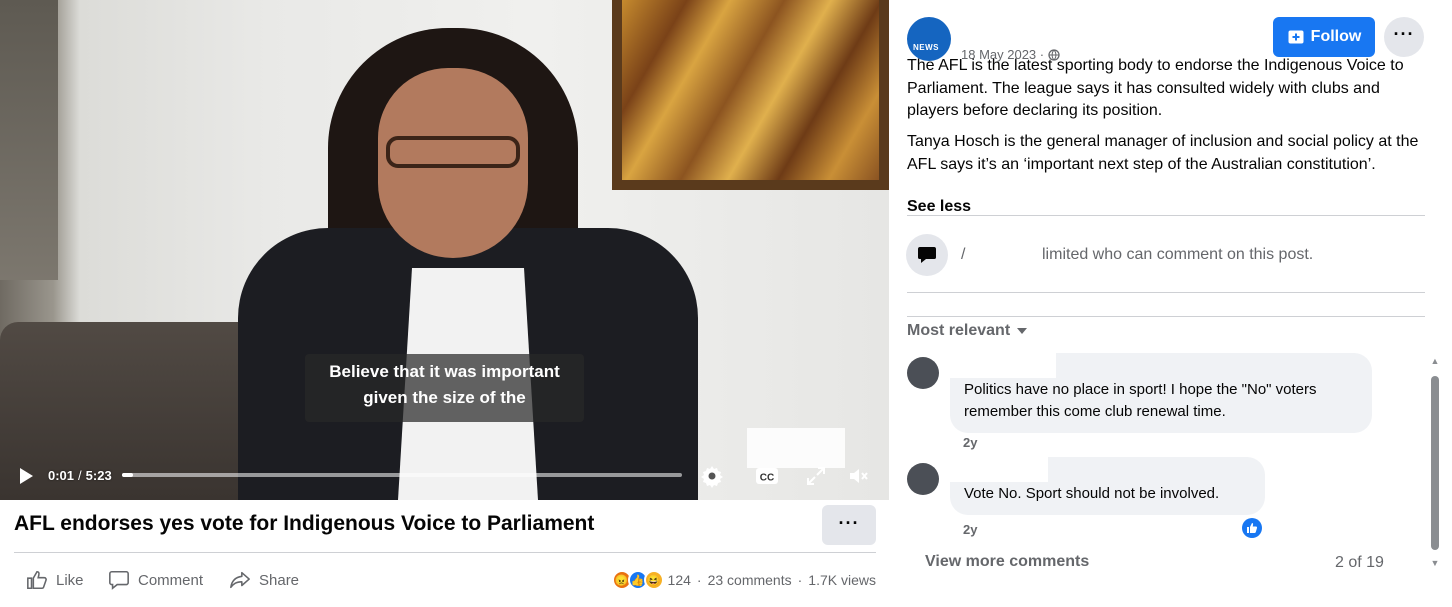 The image size is (1452, 607). Describe the element at coordinates (926, 47) in the screenshot. I see `avatar-logo-text: NEWS` at that location.